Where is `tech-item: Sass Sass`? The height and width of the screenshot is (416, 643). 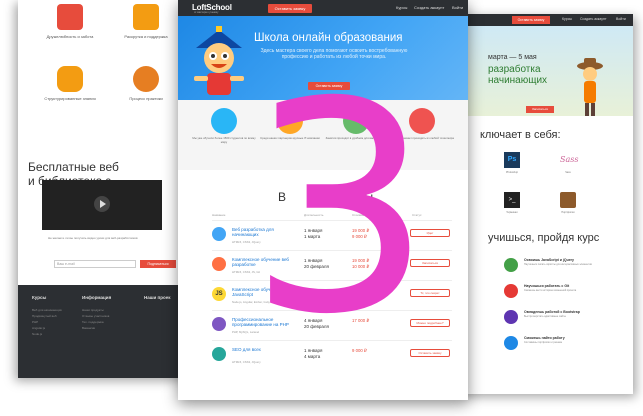
tech-item: Sass Sass is located at coordinates (568, 163).